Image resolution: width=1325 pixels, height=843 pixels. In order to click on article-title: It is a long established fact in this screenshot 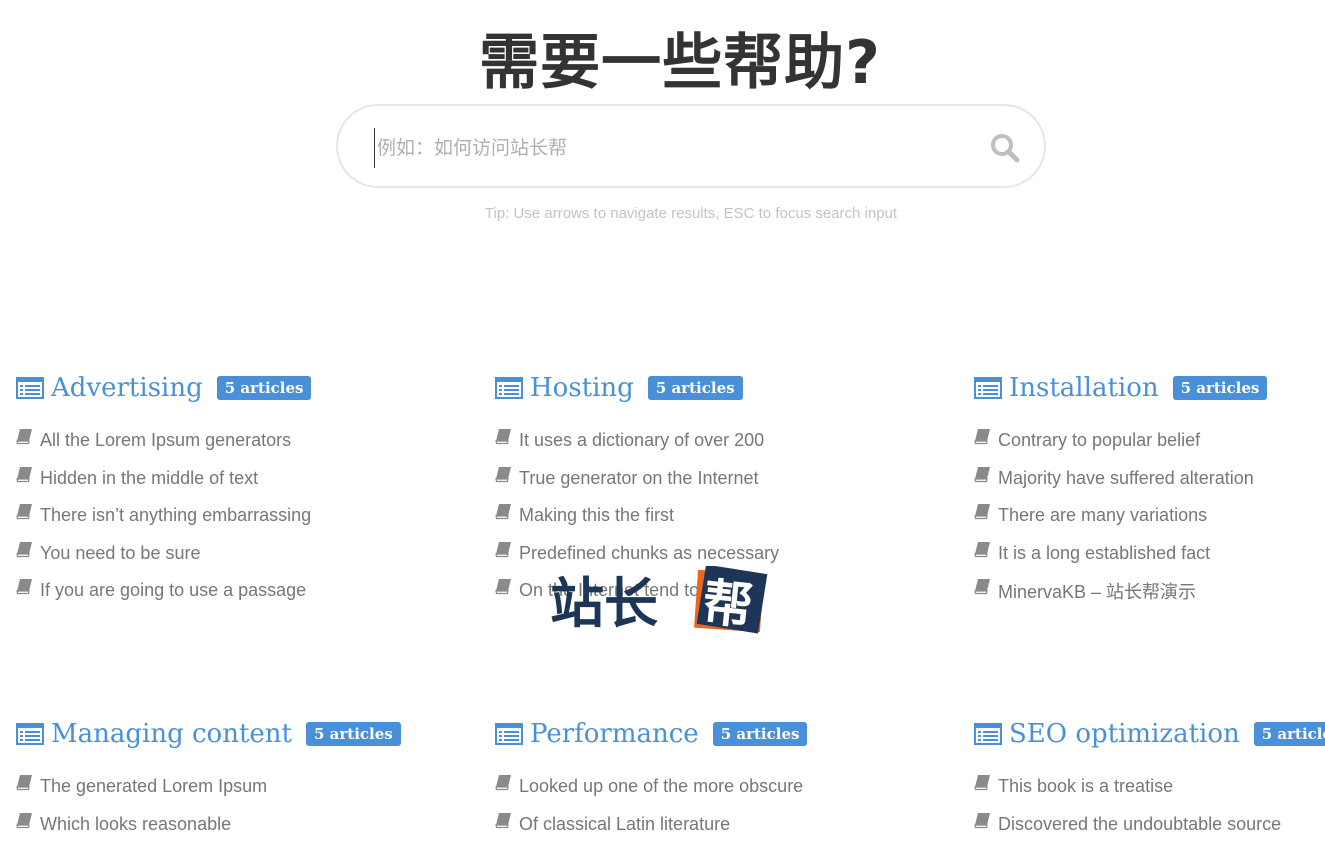, I will do `click(1104, 552)`.